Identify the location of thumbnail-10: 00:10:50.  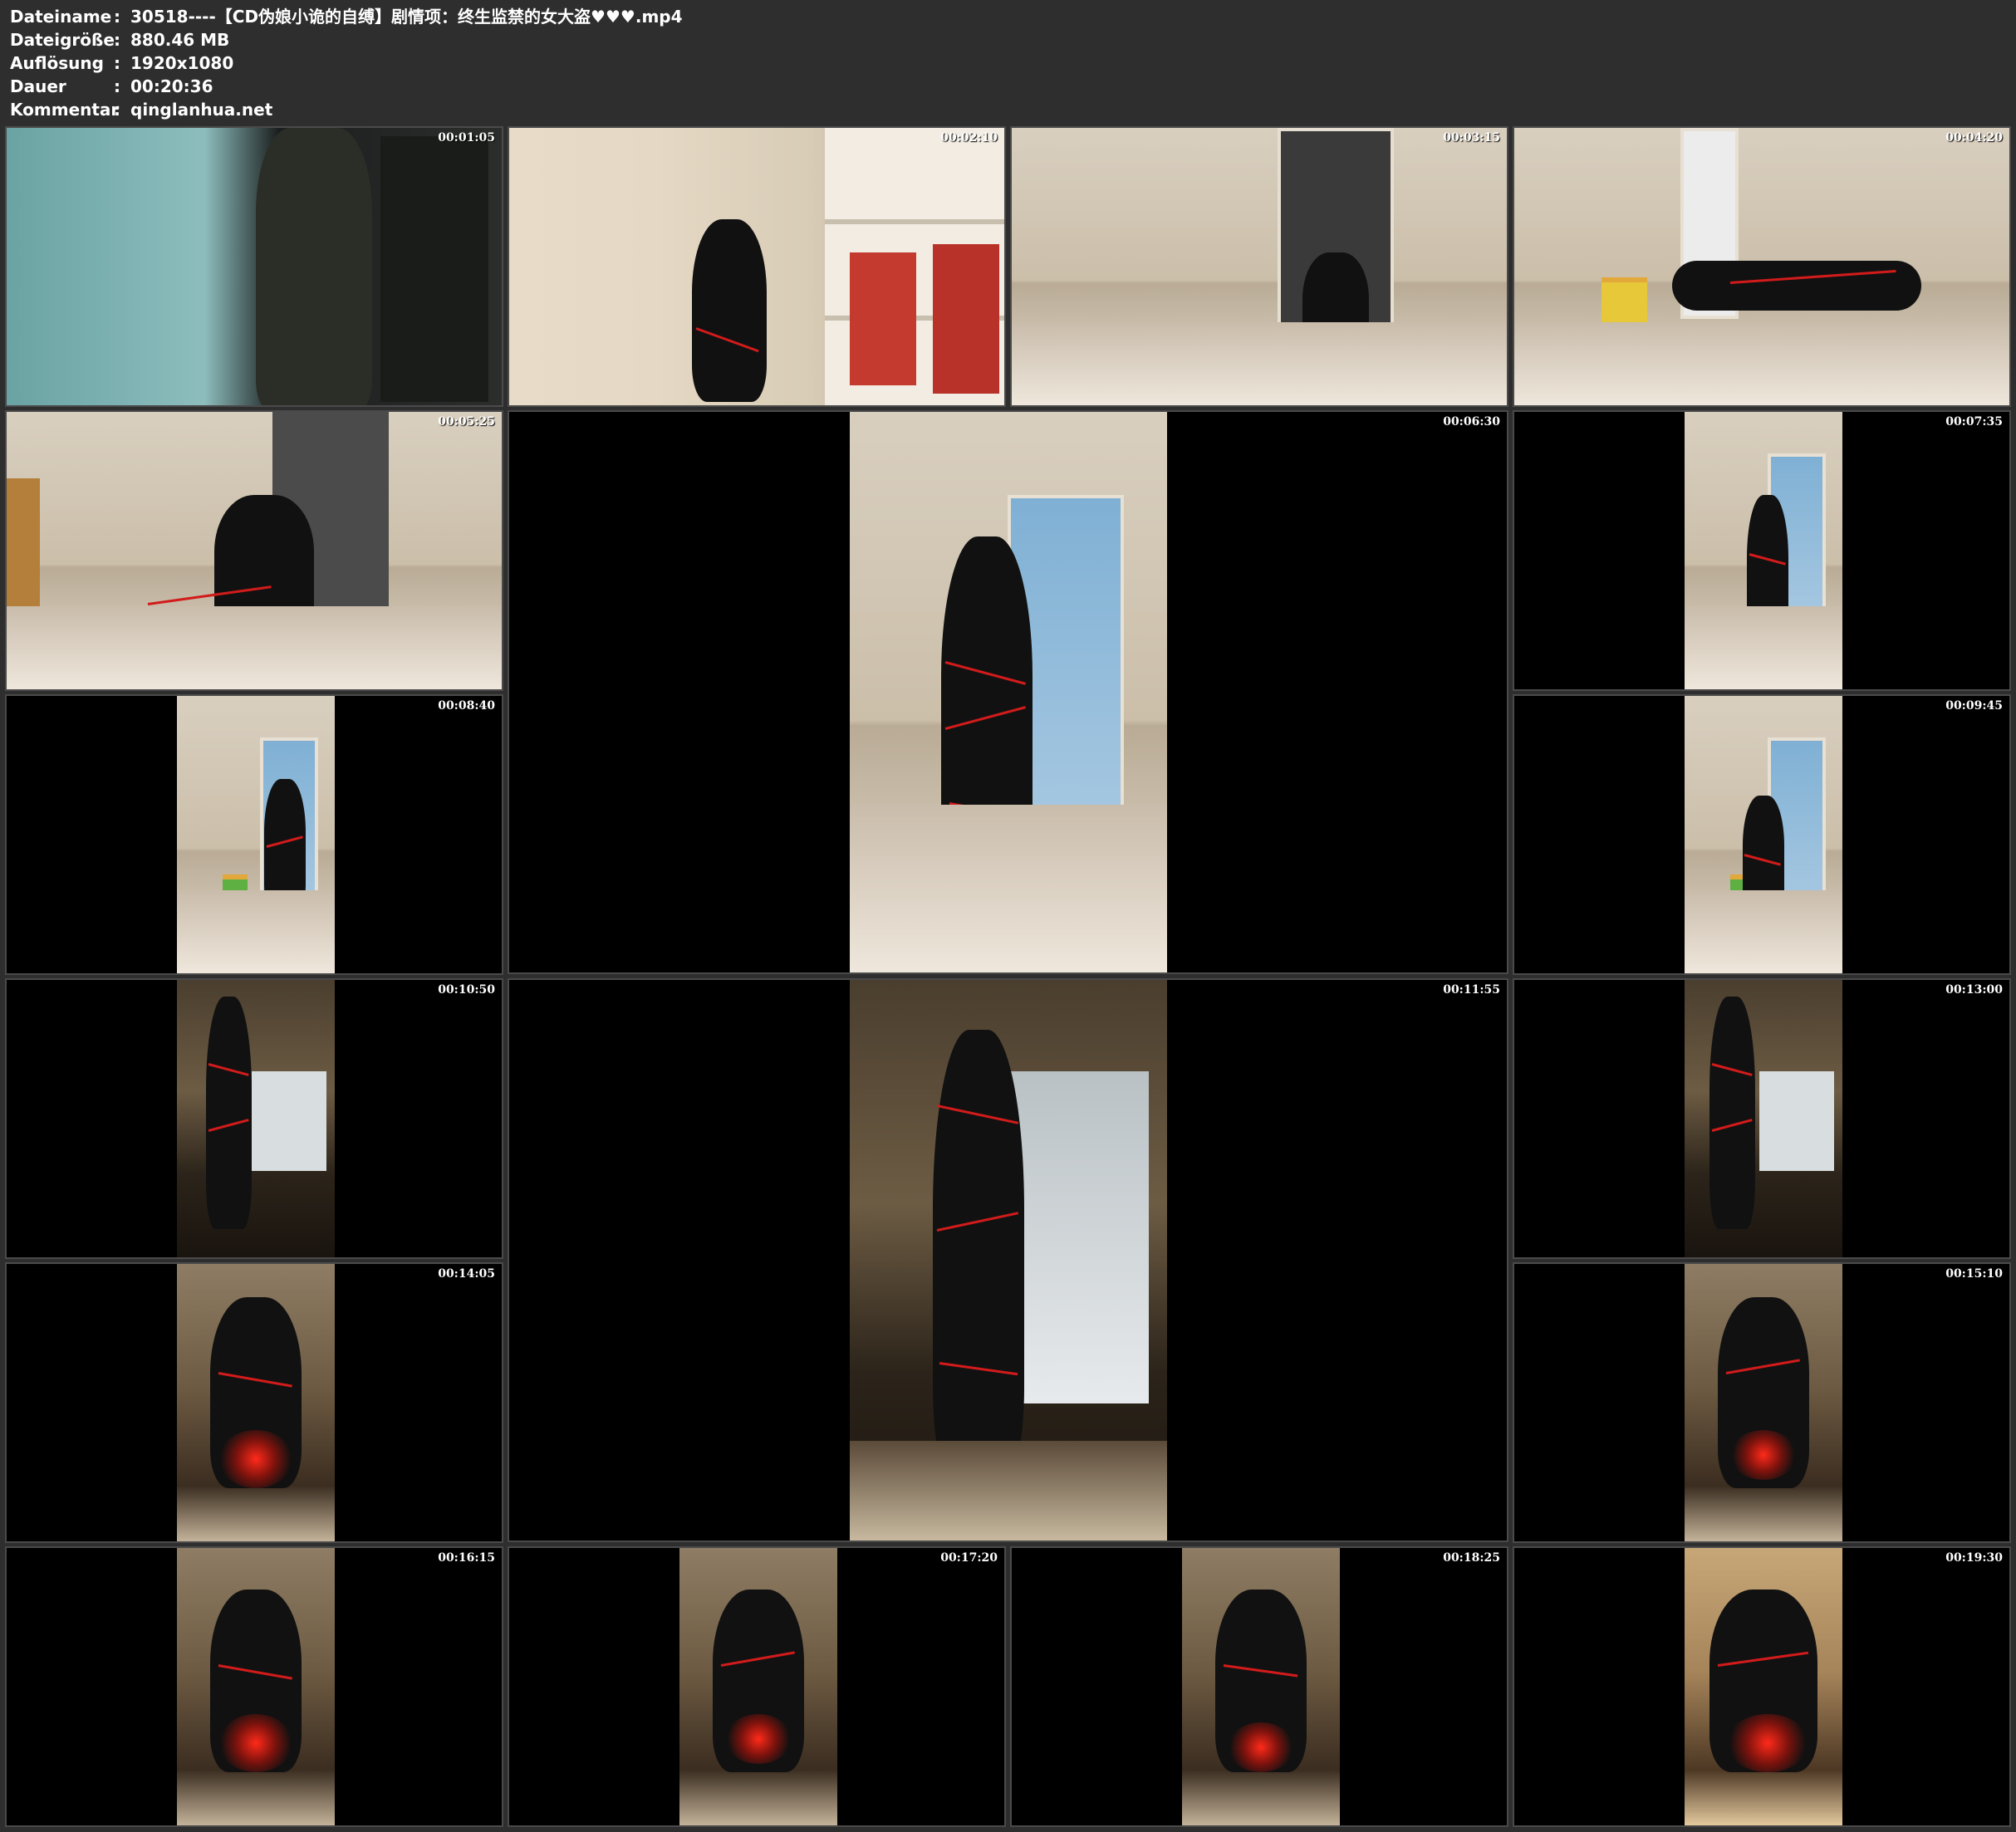
(254, 1118).